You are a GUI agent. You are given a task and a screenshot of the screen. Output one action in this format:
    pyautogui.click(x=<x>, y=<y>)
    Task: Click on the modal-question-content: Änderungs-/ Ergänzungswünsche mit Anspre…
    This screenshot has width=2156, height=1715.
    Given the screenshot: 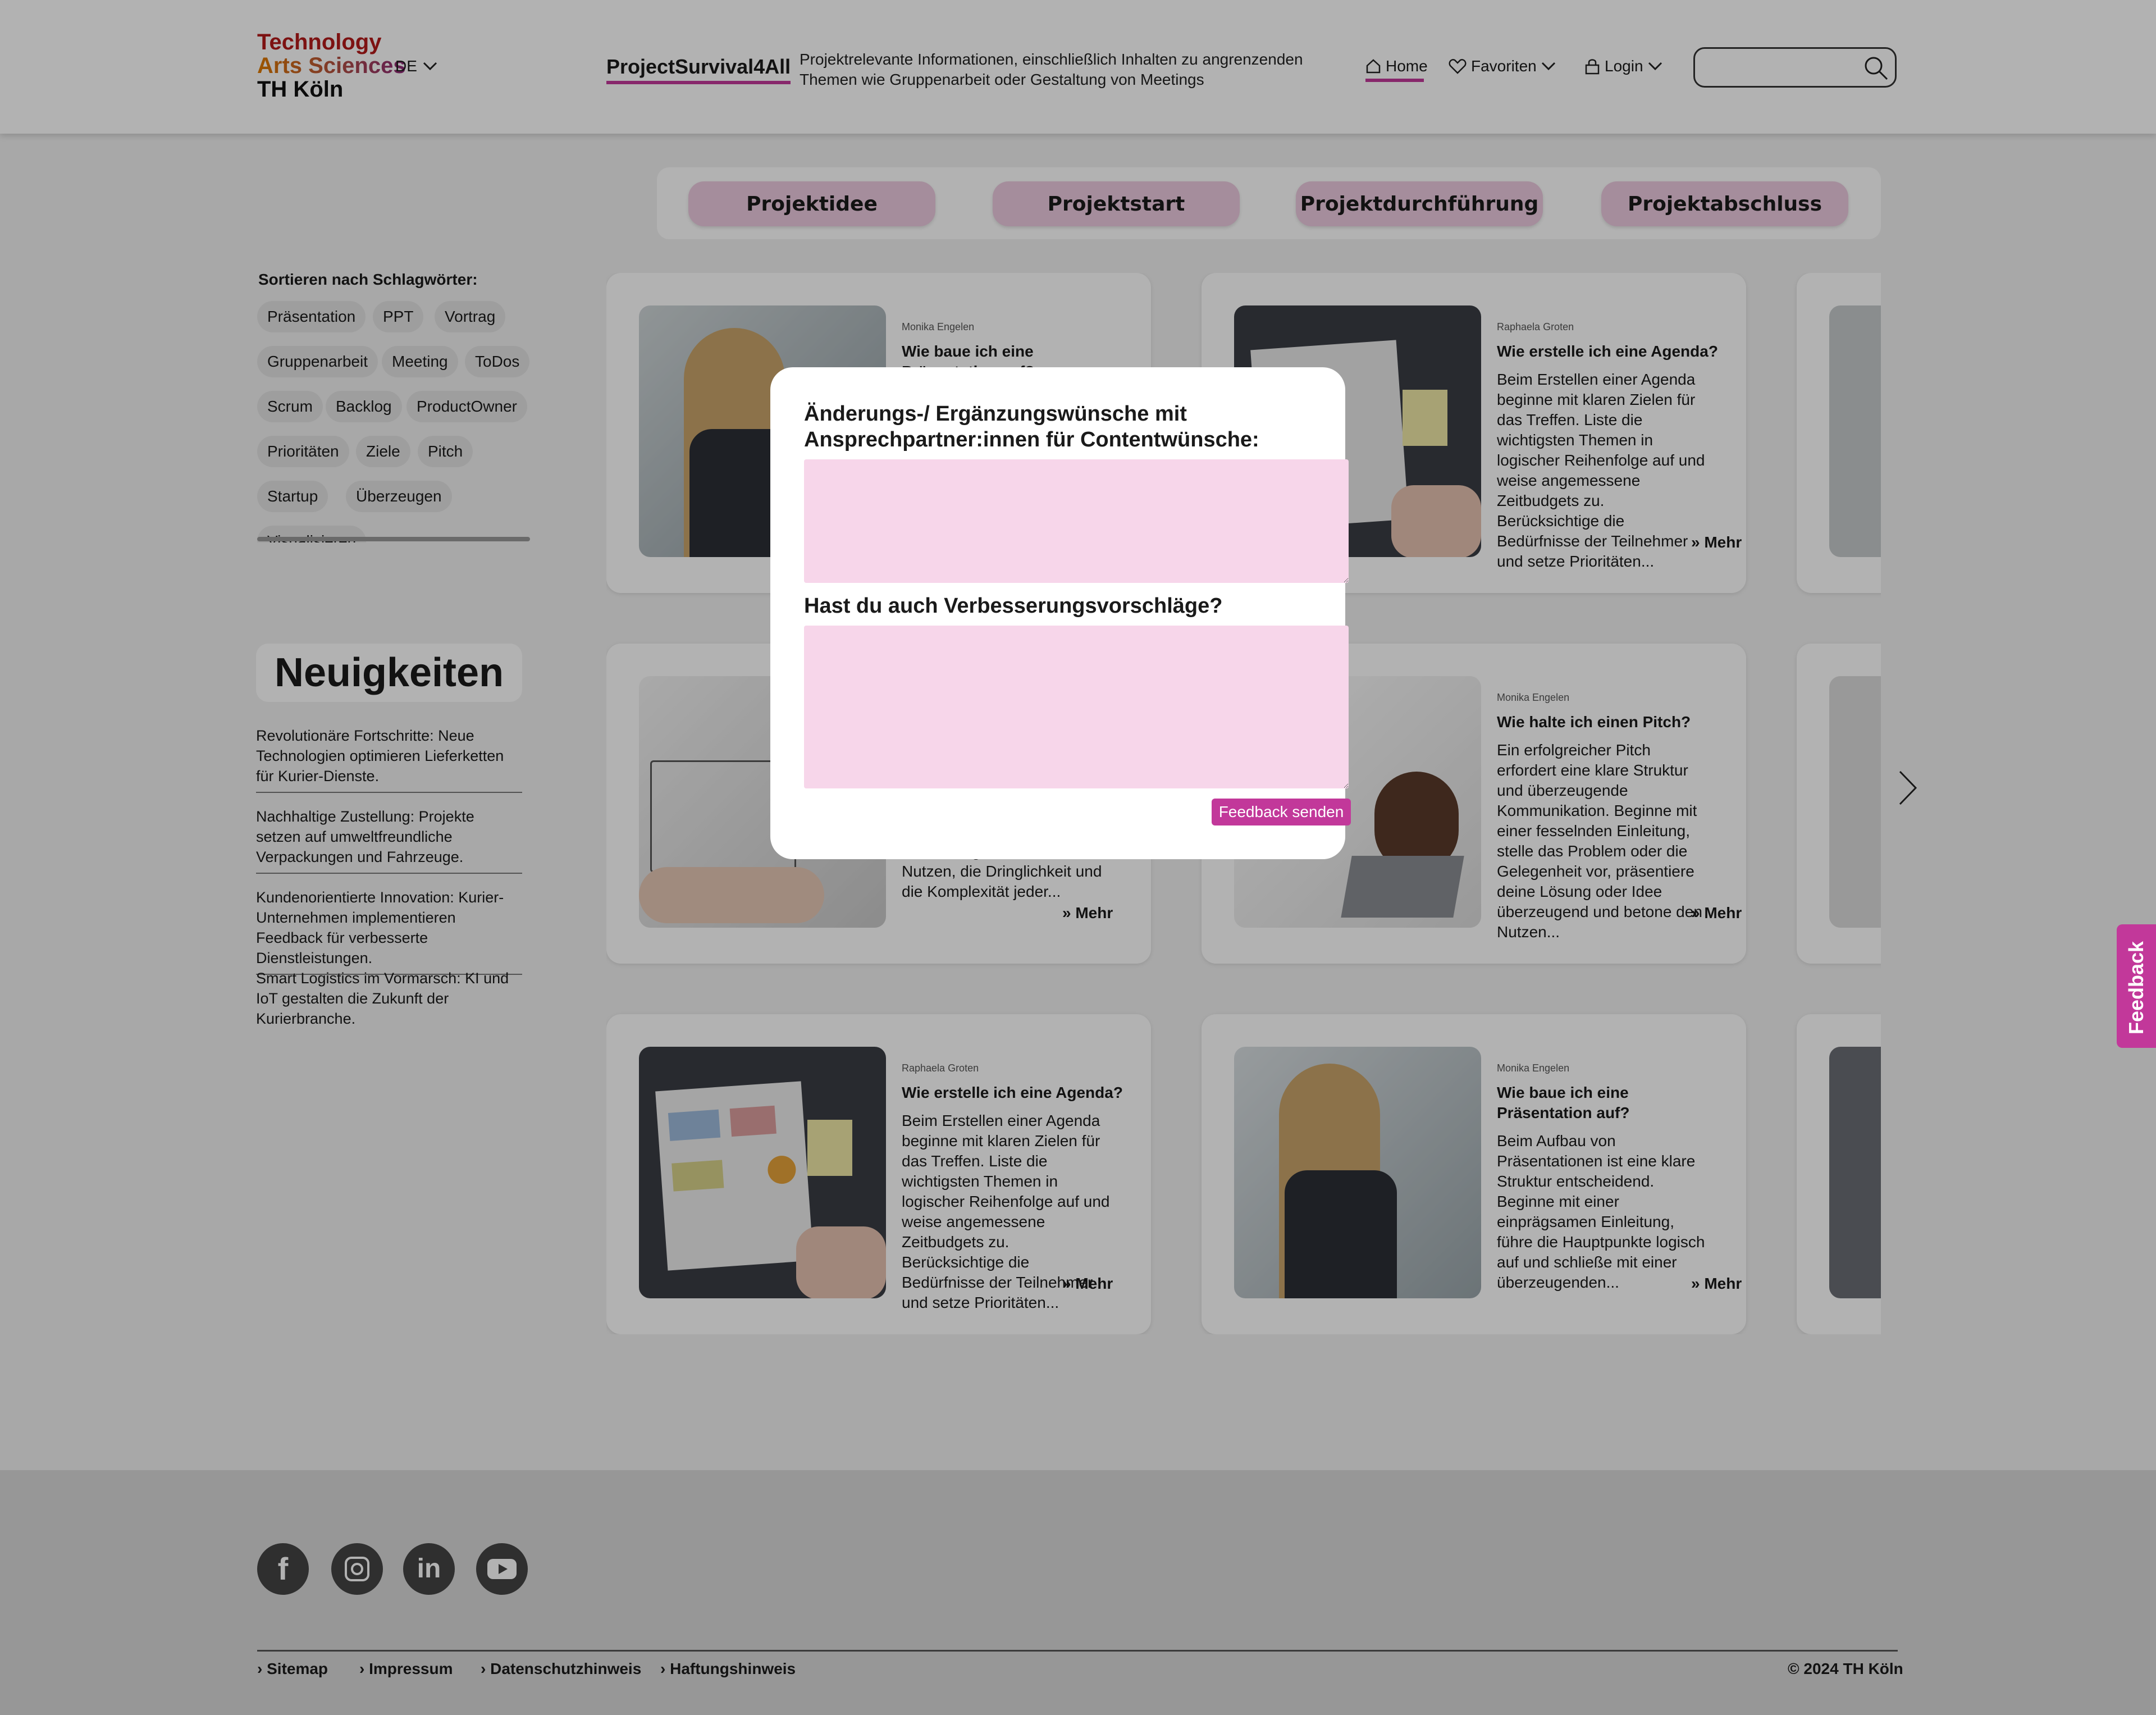 What is the action you would take?
    pyautogui.click(x=1031, y=427)
    